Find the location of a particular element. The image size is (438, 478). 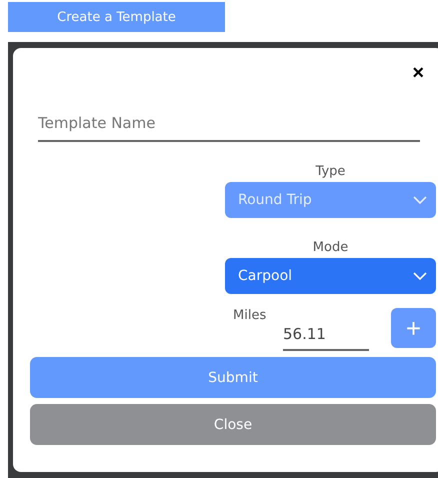

close-button: × is located at coordinates (418, 73).